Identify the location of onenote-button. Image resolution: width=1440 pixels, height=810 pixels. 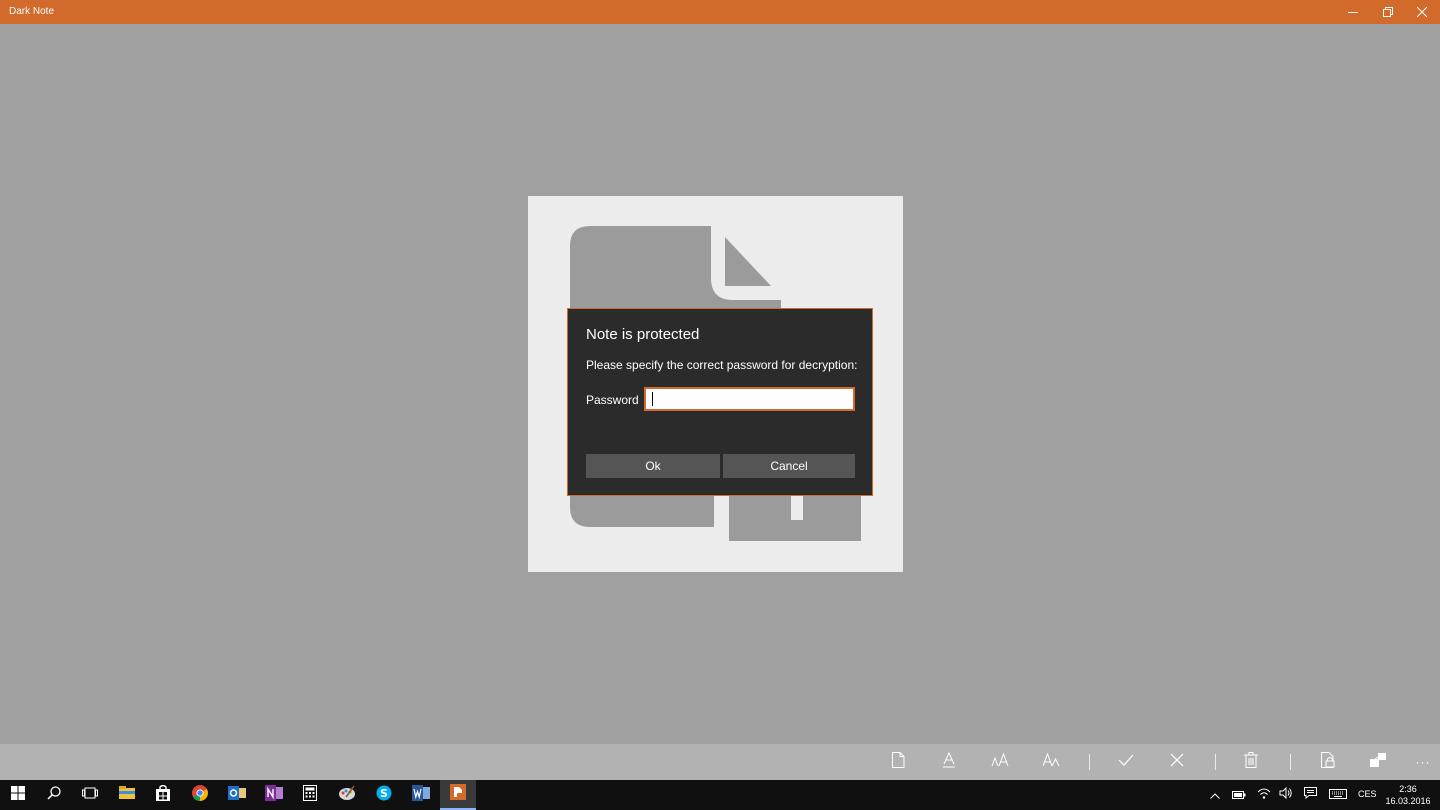
(274, 795).